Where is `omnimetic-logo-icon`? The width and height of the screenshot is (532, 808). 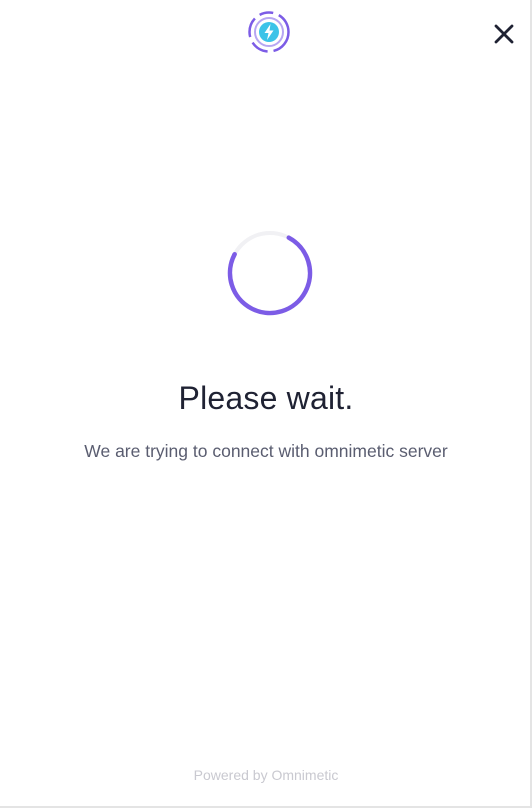
omnimetic-logo-icon is located at coordinates (269, 32).